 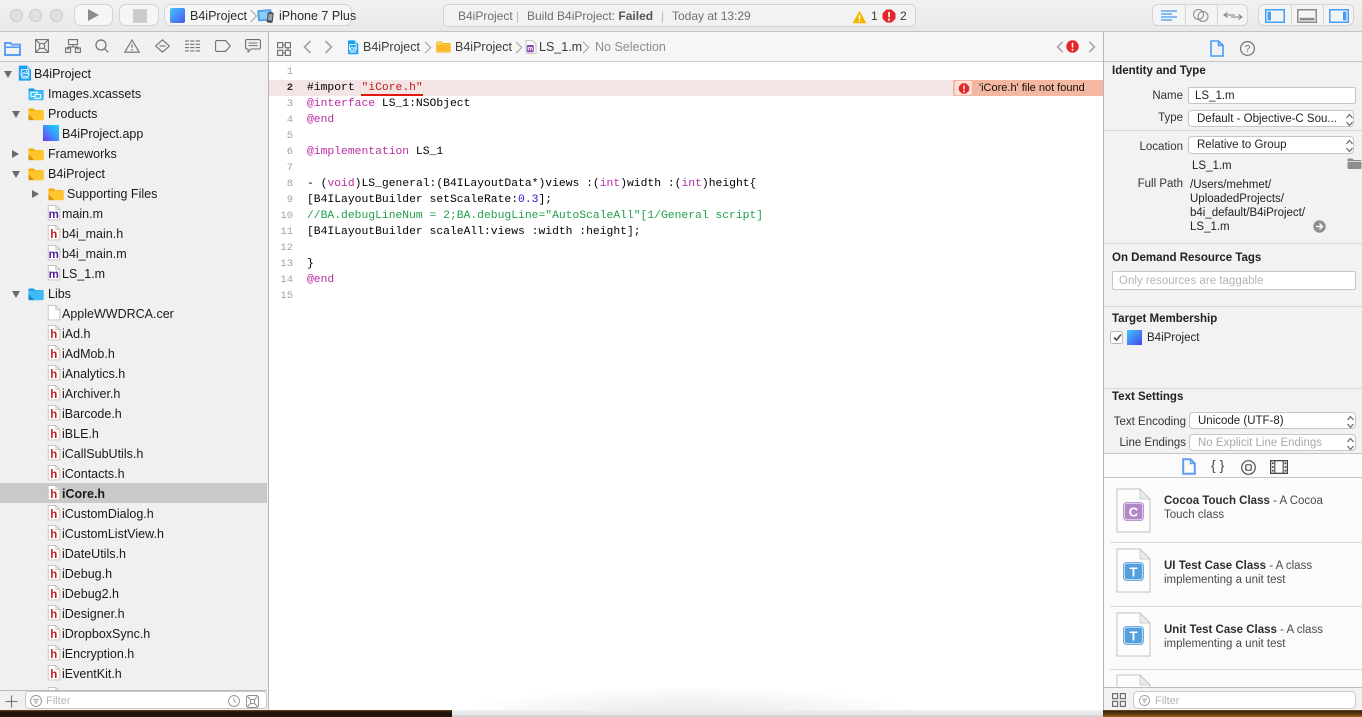 What do you see at coordinates (1134, 512) in the screenshot?
I see `svg-text: C` at bounding box center [1134, 512].